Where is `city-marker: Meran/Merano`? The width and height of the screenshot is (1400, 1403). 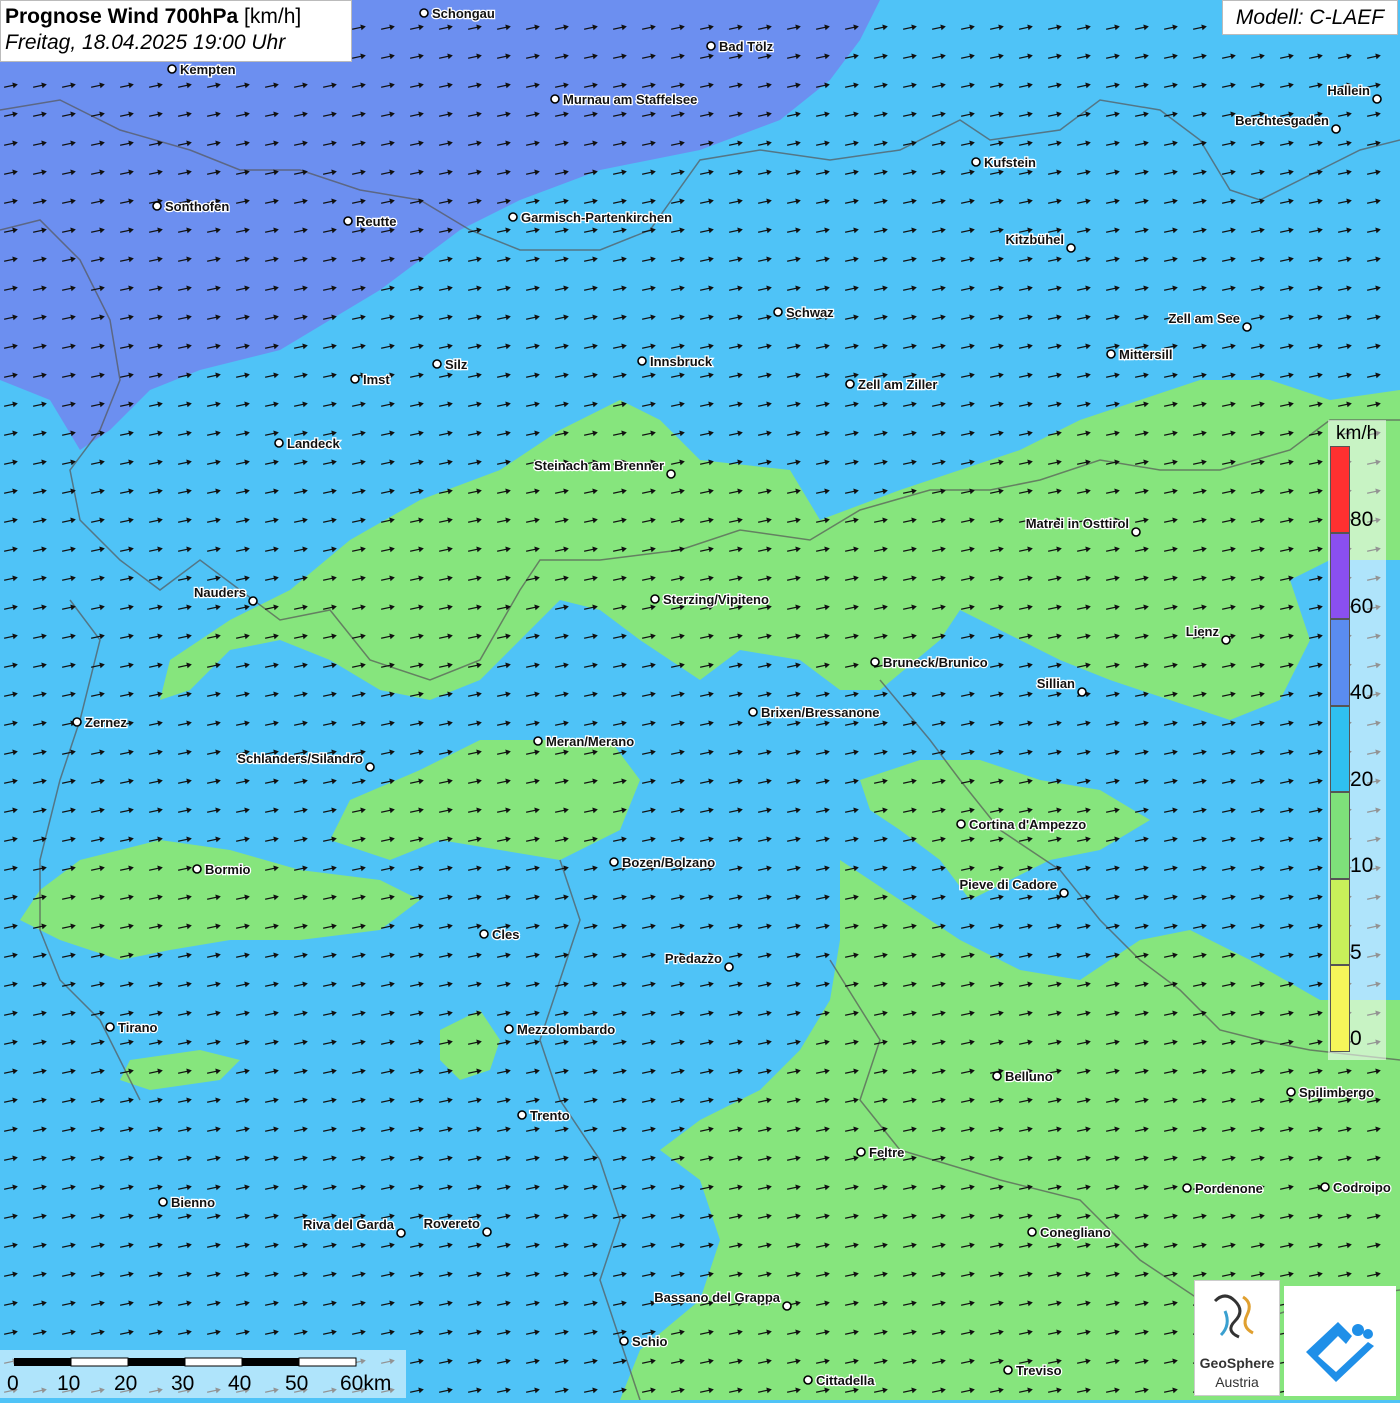 city-marker: Meran/Merano is located at coordinates (584, 741).